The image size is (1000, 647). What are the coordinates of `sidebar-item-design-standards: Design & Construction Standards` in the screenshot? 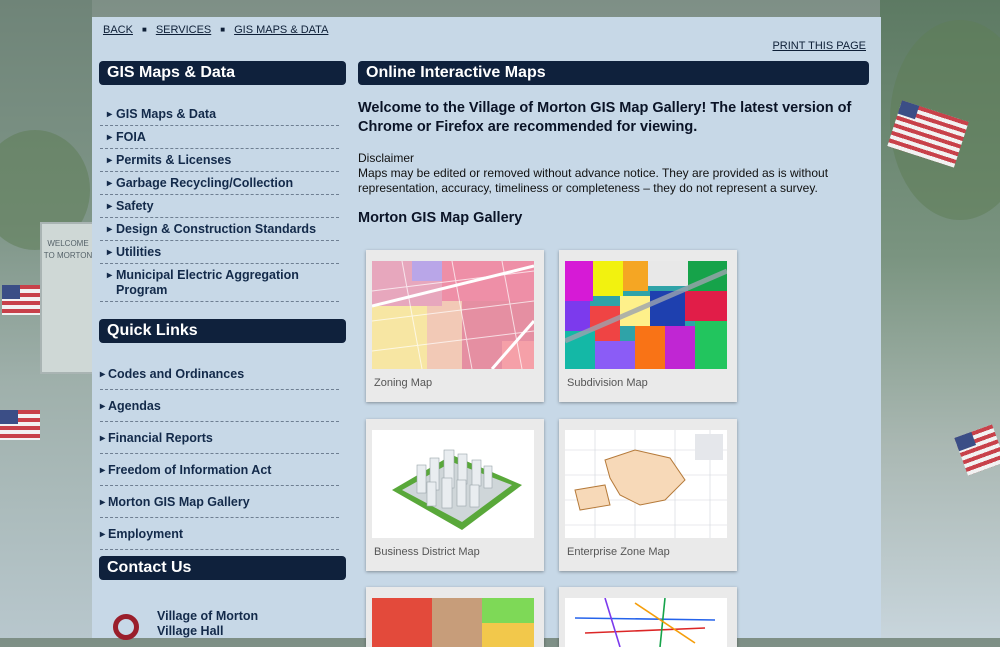 It's located at (219, 229).